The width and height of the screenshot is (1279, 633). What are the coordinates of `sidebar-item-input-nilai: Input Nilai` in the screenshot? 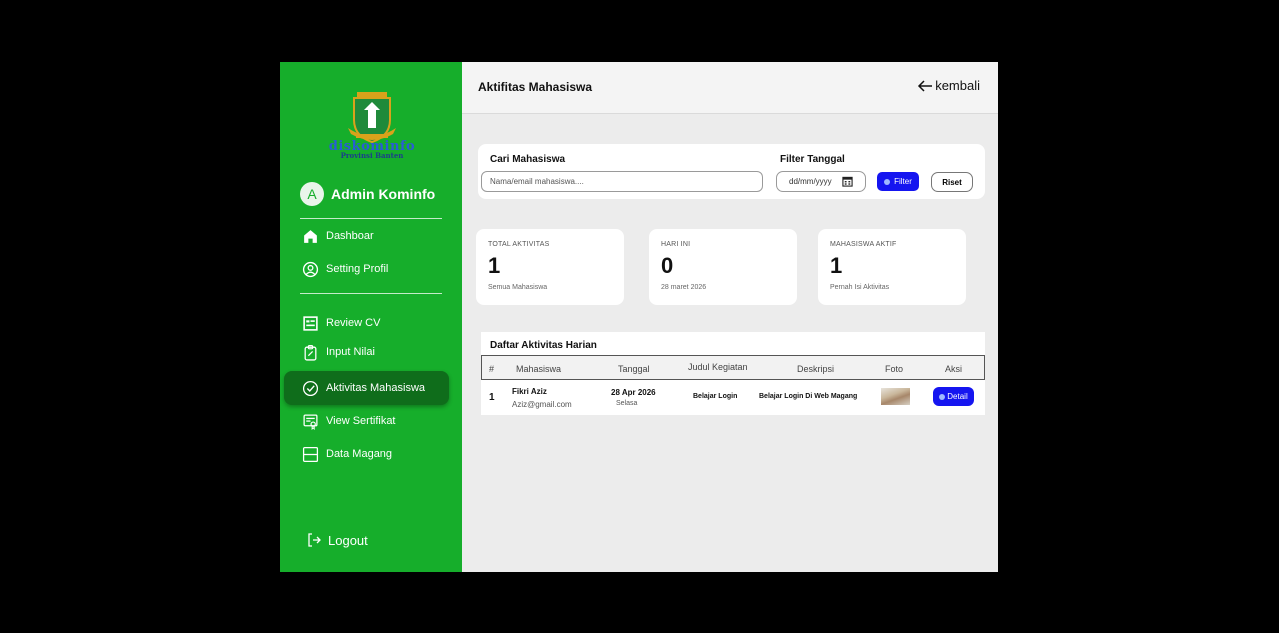 It's located at (366, 352).